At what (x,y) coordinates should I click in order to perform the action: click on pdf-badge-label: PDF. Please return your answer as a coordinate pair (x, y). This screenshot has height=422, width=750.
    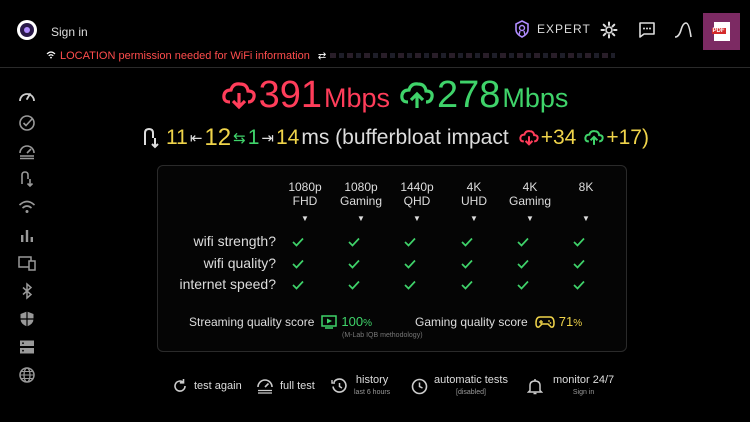
    Looking at the image, I should click on (718, 31).